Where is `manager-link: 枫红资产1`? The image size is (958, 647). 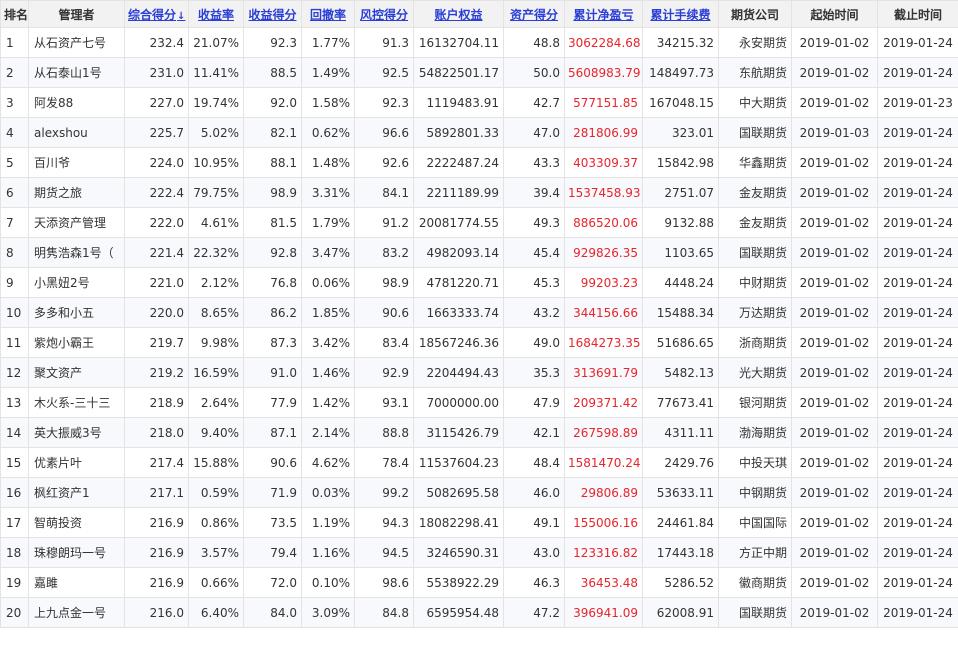
manager-link: 枫红资产1 is located at coordinates (76, 492).